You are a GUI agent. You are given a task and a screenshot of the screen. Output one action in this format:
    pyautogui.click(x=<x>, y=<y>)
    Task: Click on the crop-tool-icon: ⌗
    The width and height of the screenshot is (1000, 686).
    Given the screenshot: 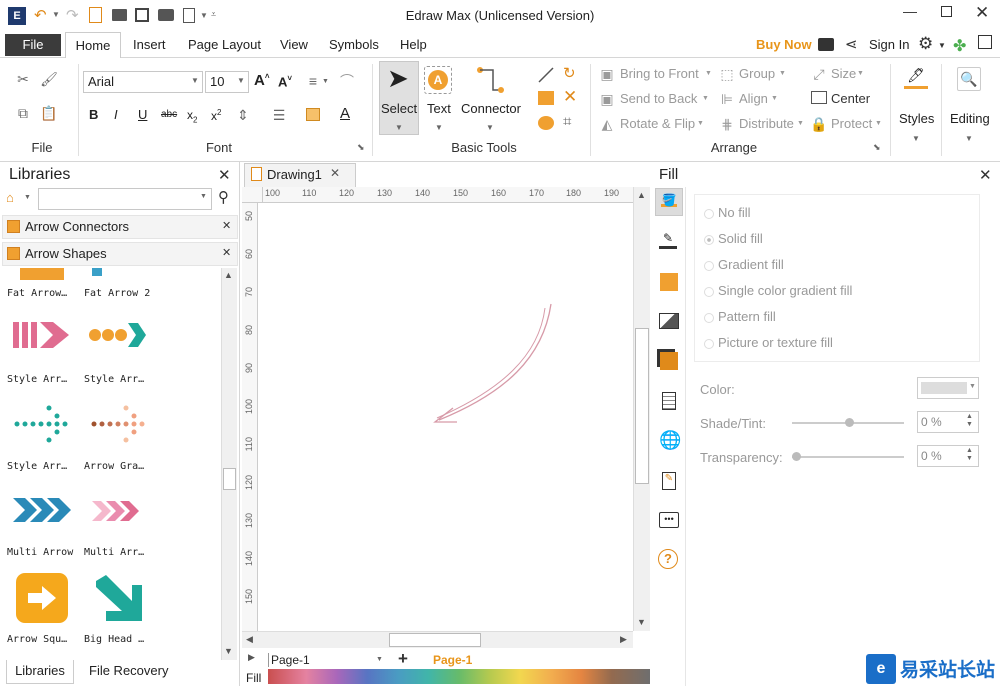 What is the action you would take?
    pyautogui.click(x=567, y=121)
    